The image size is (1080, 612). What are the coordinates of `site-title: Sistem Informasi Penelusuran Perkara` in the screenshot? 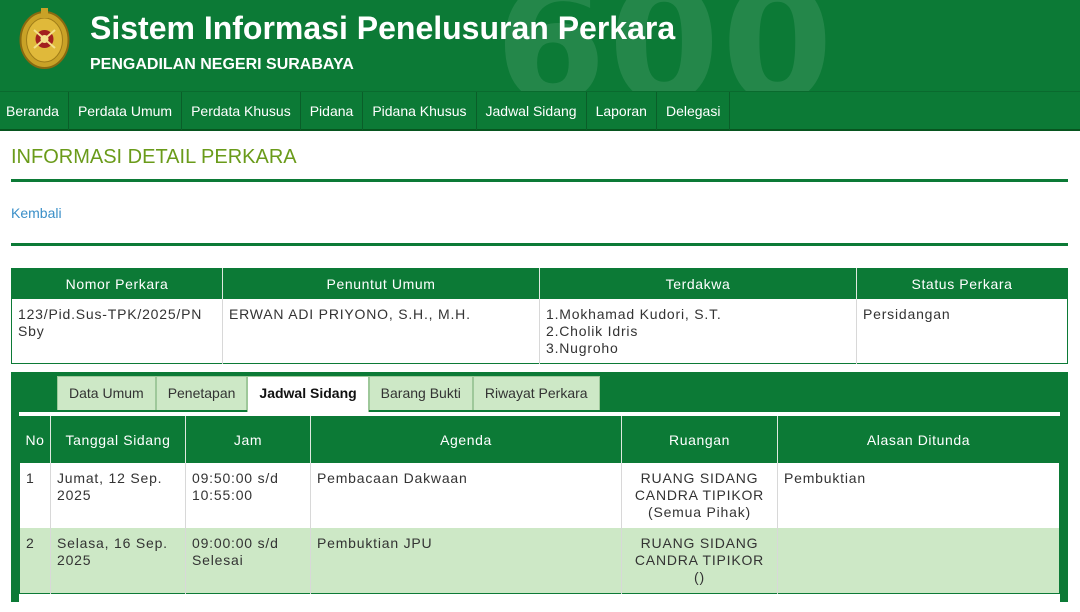 It's located at (383, 28).